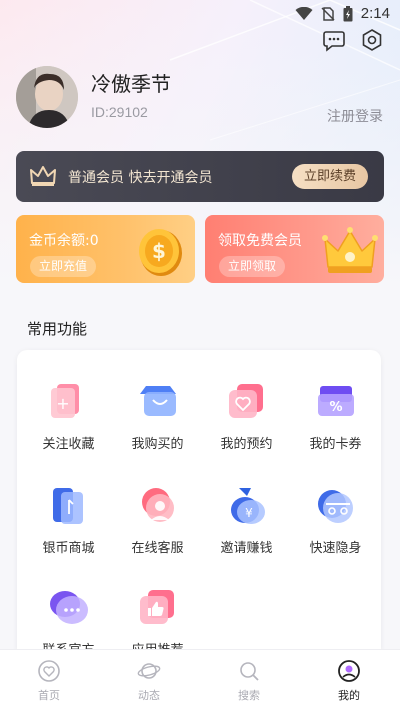  What do you see at coordinates (330, 176) in the screenshot?
I see `renew-button: 立即续费` at bounding box center [330, 176].